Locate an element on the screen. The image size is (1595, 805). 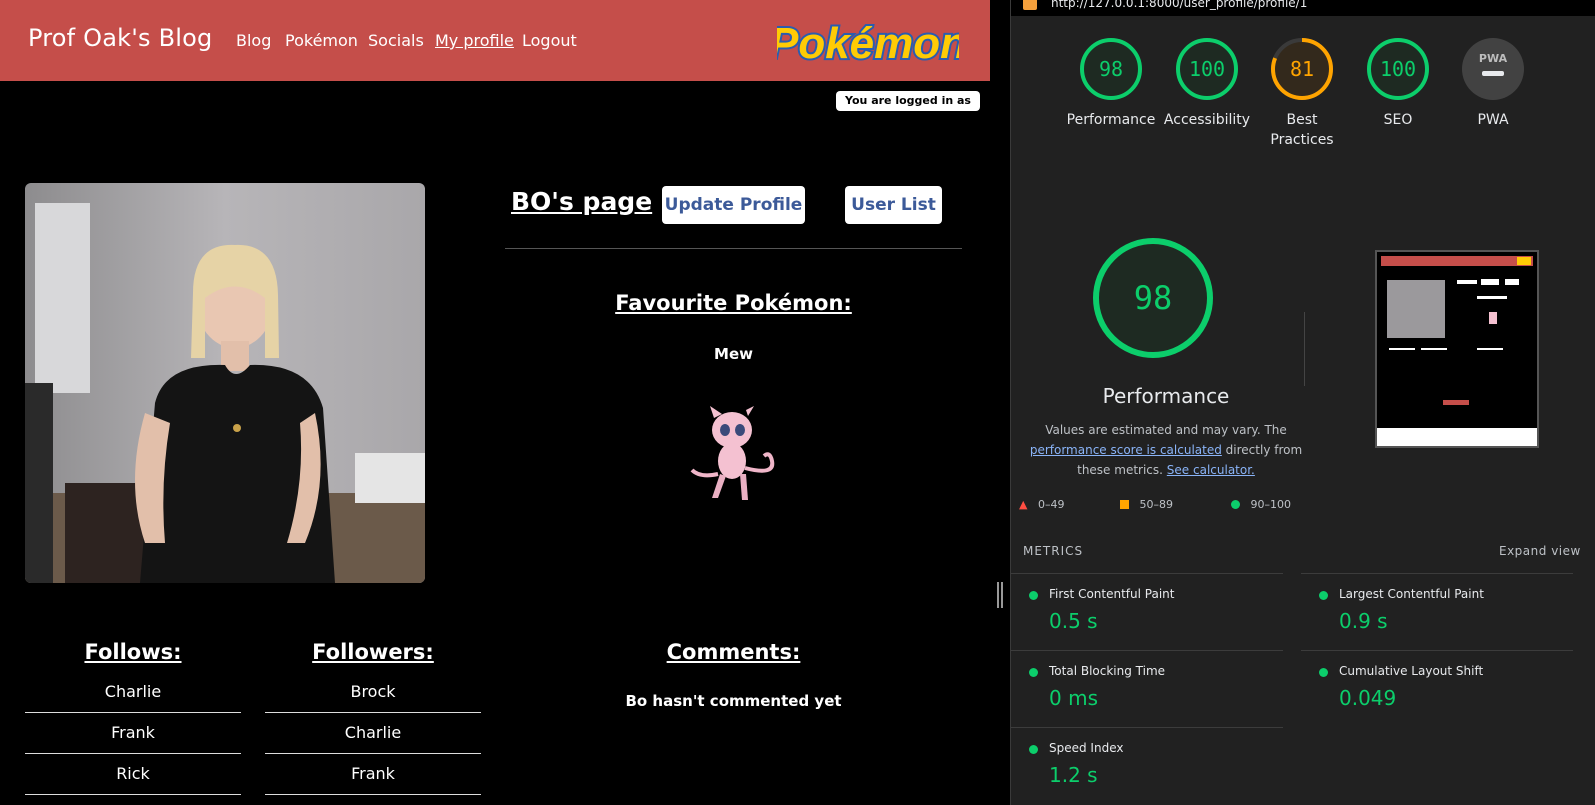
svg-text: Pokémon is located at coordinates (868, 43).